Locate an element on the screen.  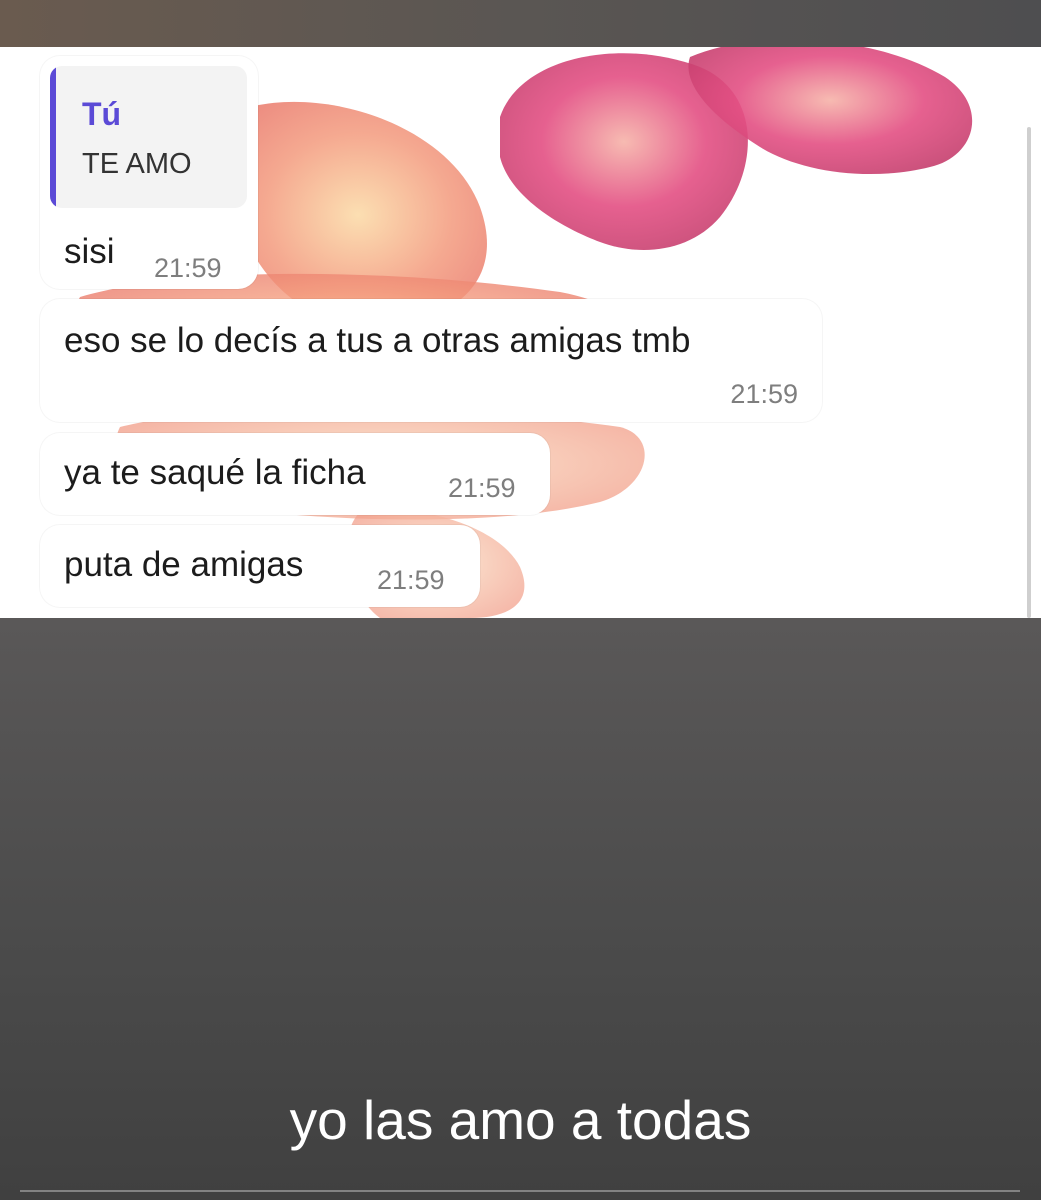
quoted-reply: Tú TE AMO is located at coordinates (148, 137).